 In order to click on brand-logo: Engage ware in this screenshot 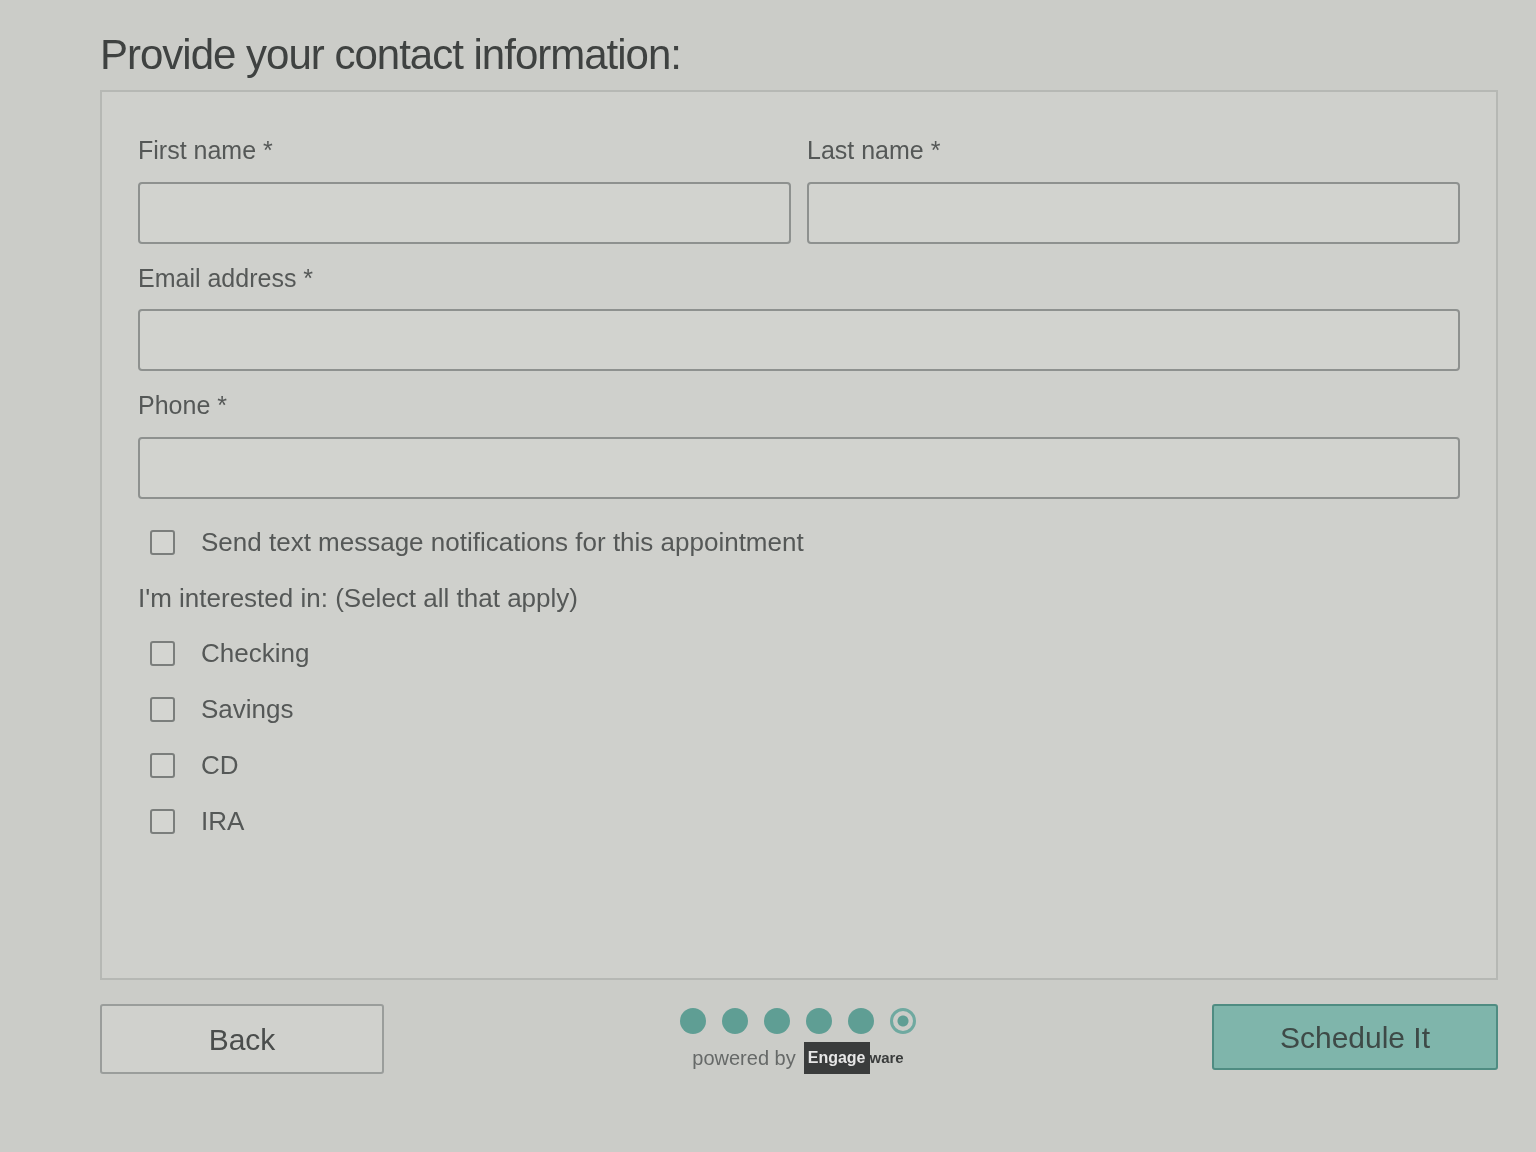, I will do `click(853, 1058)`.